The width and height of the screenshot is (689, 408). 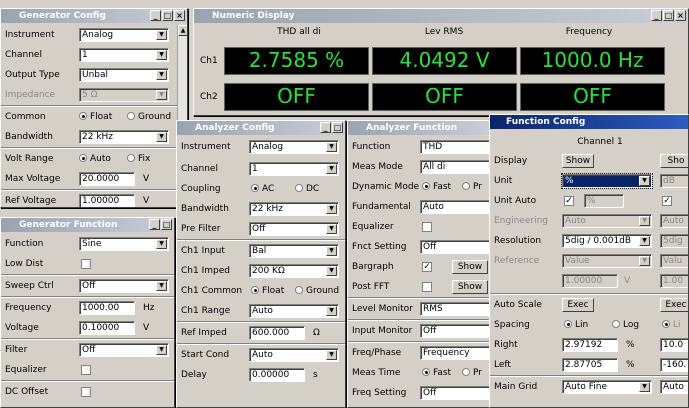 What do you see at coordinates (294, 251) in the screenshot?
I see `ch1-input-select: Bal ▼` at bounding box center [294, 251].